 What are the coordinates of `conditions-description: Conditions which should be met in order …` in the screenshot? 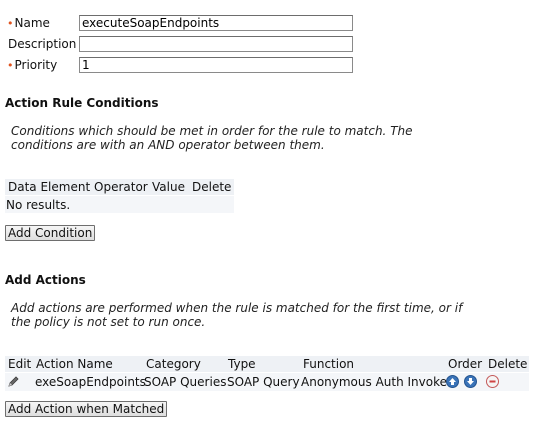 It's located at (212, 138).